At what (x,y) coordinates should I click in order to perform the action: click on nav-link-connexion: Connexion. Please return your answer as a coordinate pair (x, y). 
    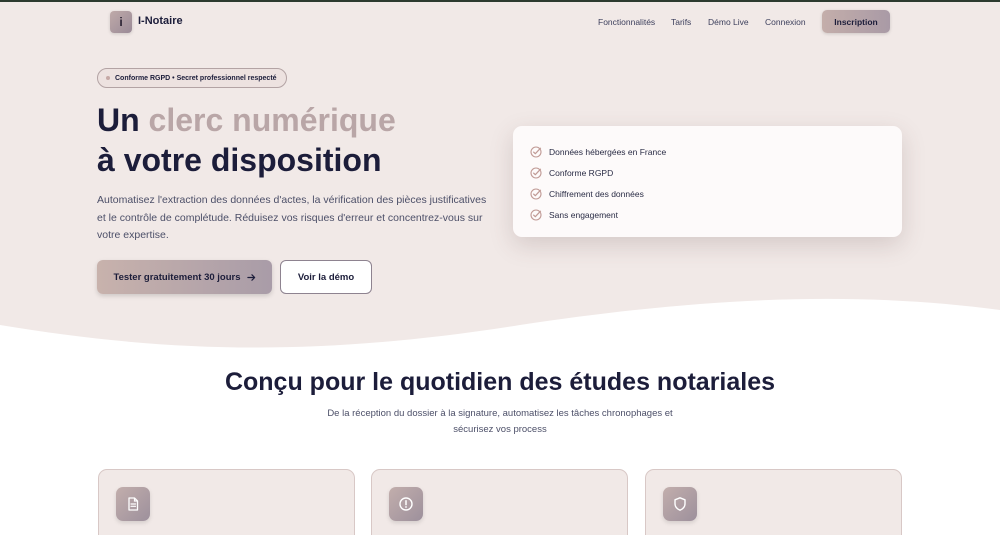
    Looking at the image, I should click on (785, 22).